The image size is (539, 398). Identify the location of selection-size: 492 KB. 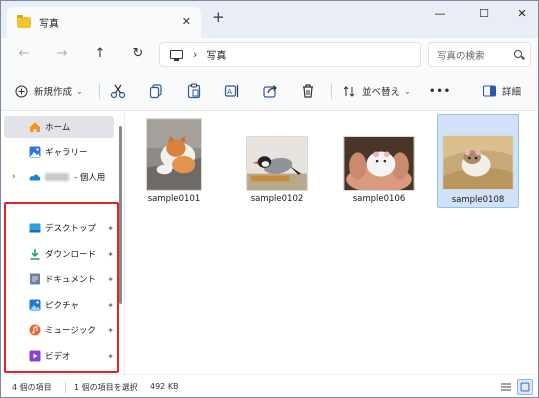
(164, 386).